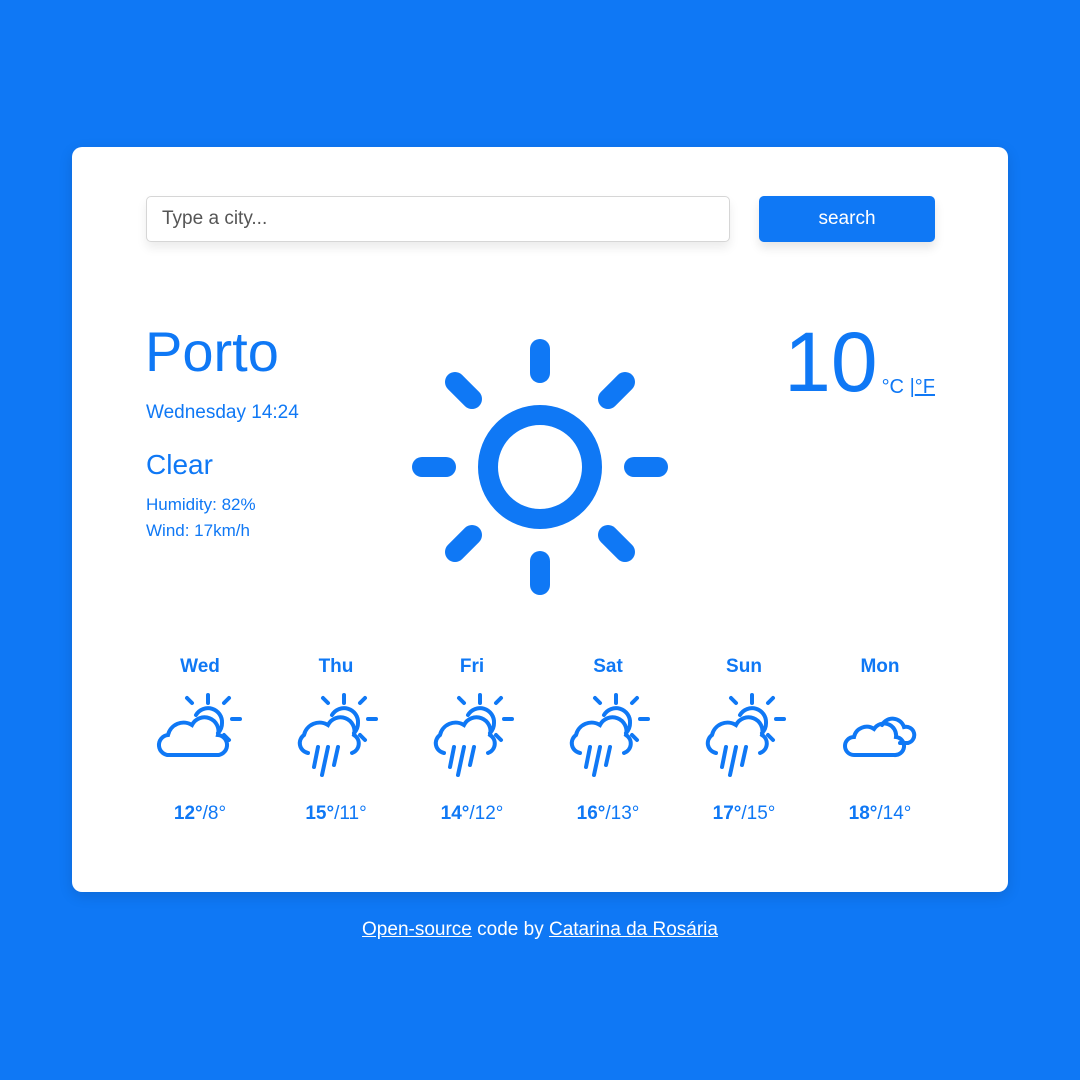 This screenshot has width=1080, height=1080. I want to click on weather-description: Clear, so click(179, 464).